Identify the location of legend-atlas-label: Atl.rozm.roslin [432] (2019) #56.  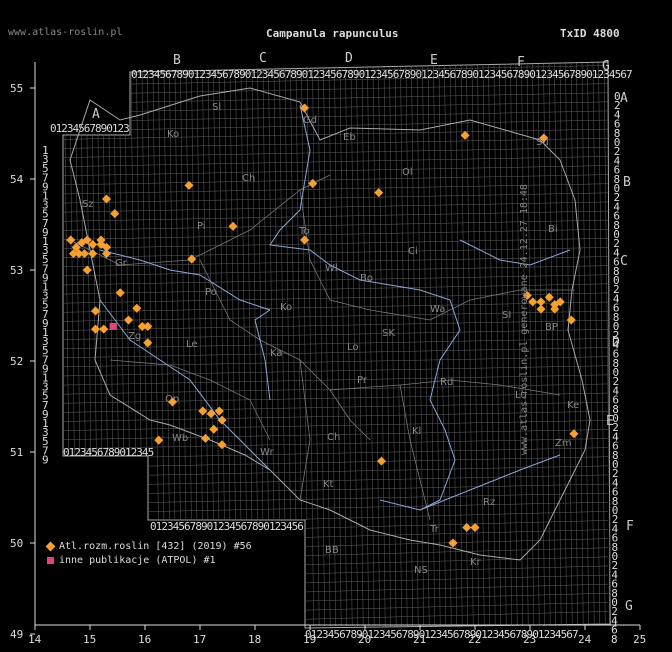
(155, 546).